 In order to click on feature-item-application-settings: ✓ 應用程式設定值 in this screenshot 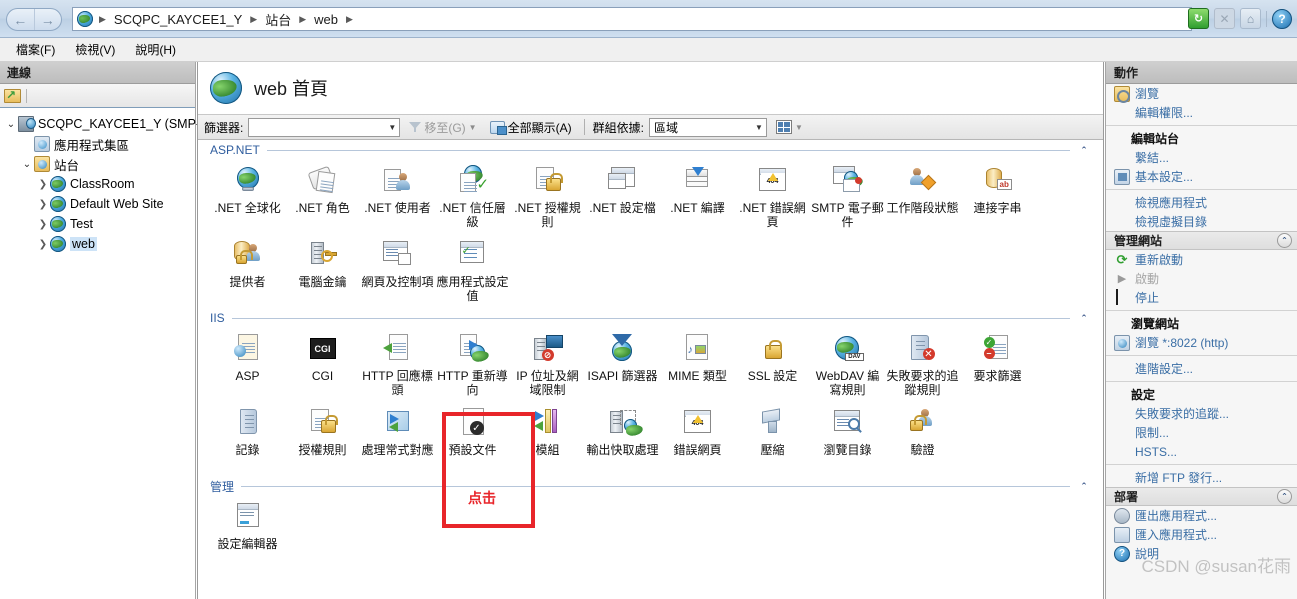, I will do `click(472, 271)`.